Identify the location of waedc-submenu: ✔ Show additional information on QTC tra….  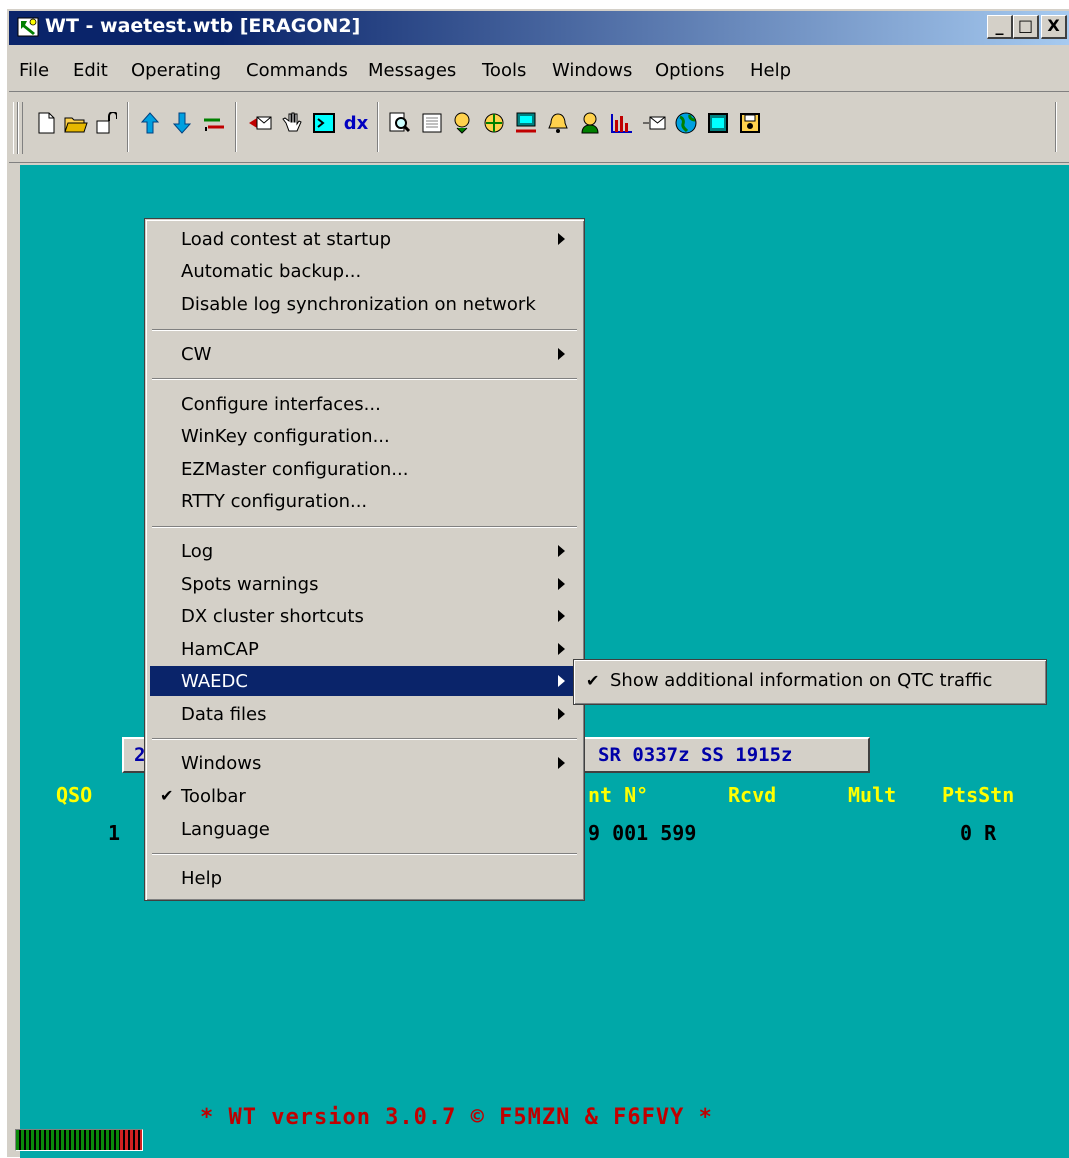
(810, 682).